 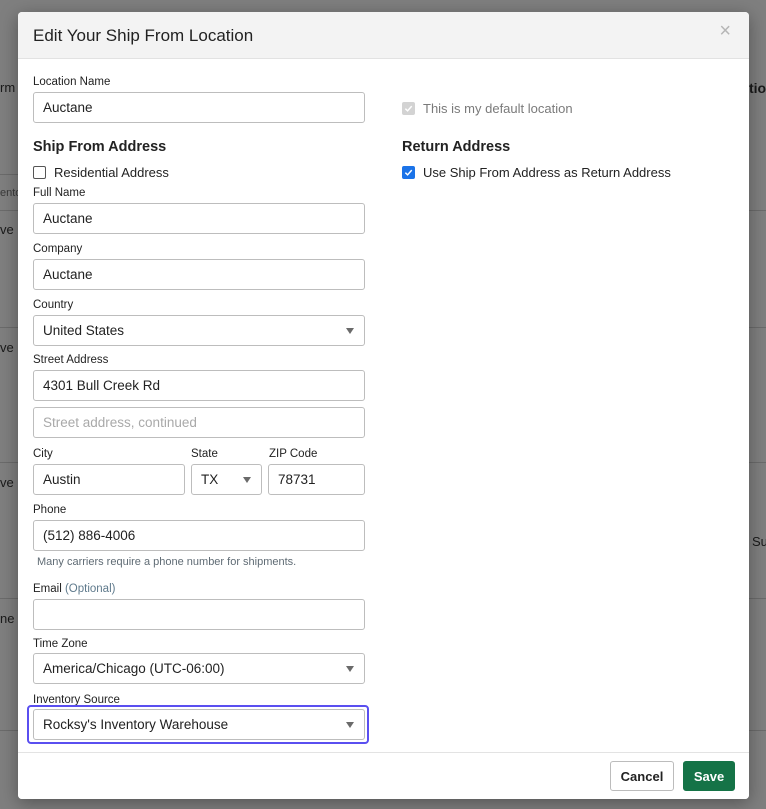 I want to click on zip-value: 78731, so click(x=297, y=479).